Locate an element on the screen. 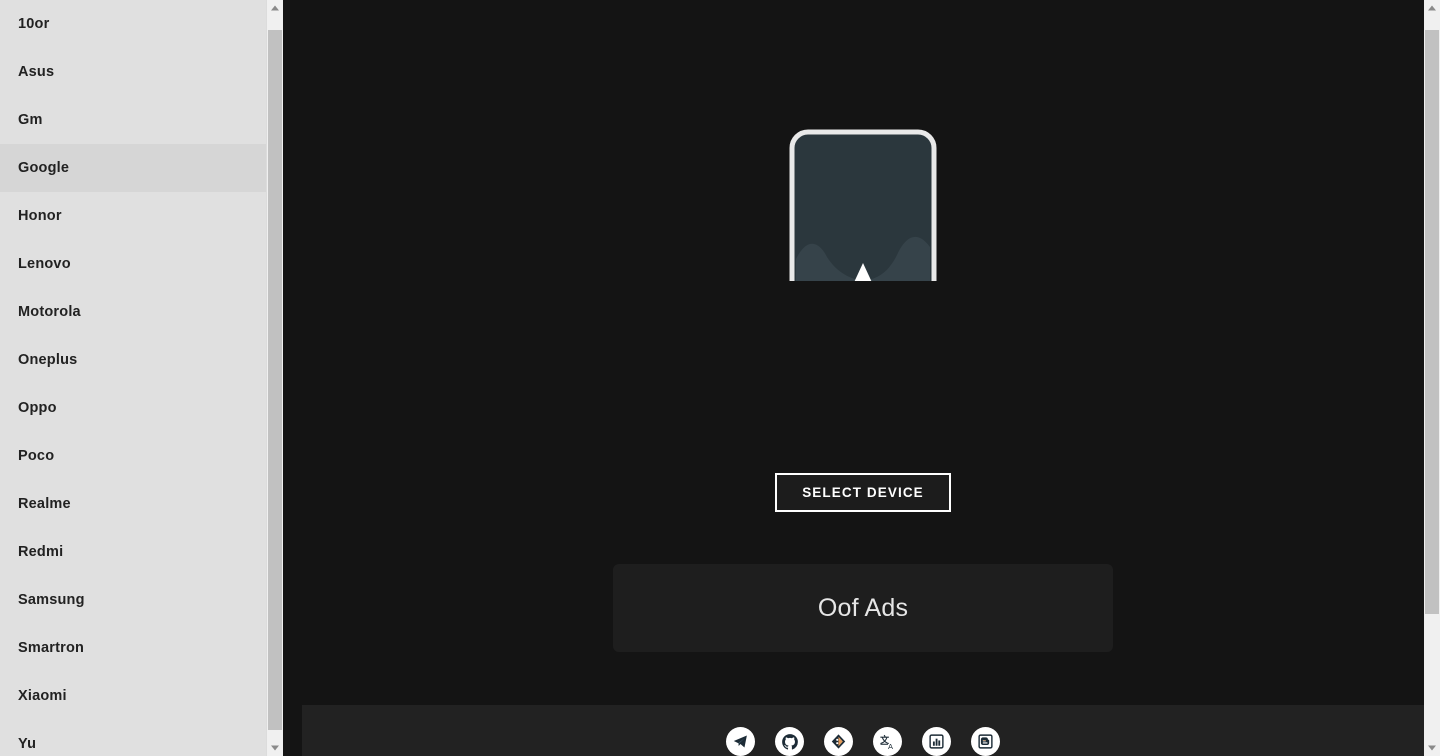  sidebar-scrollbar is located at coordinates (274, 378).